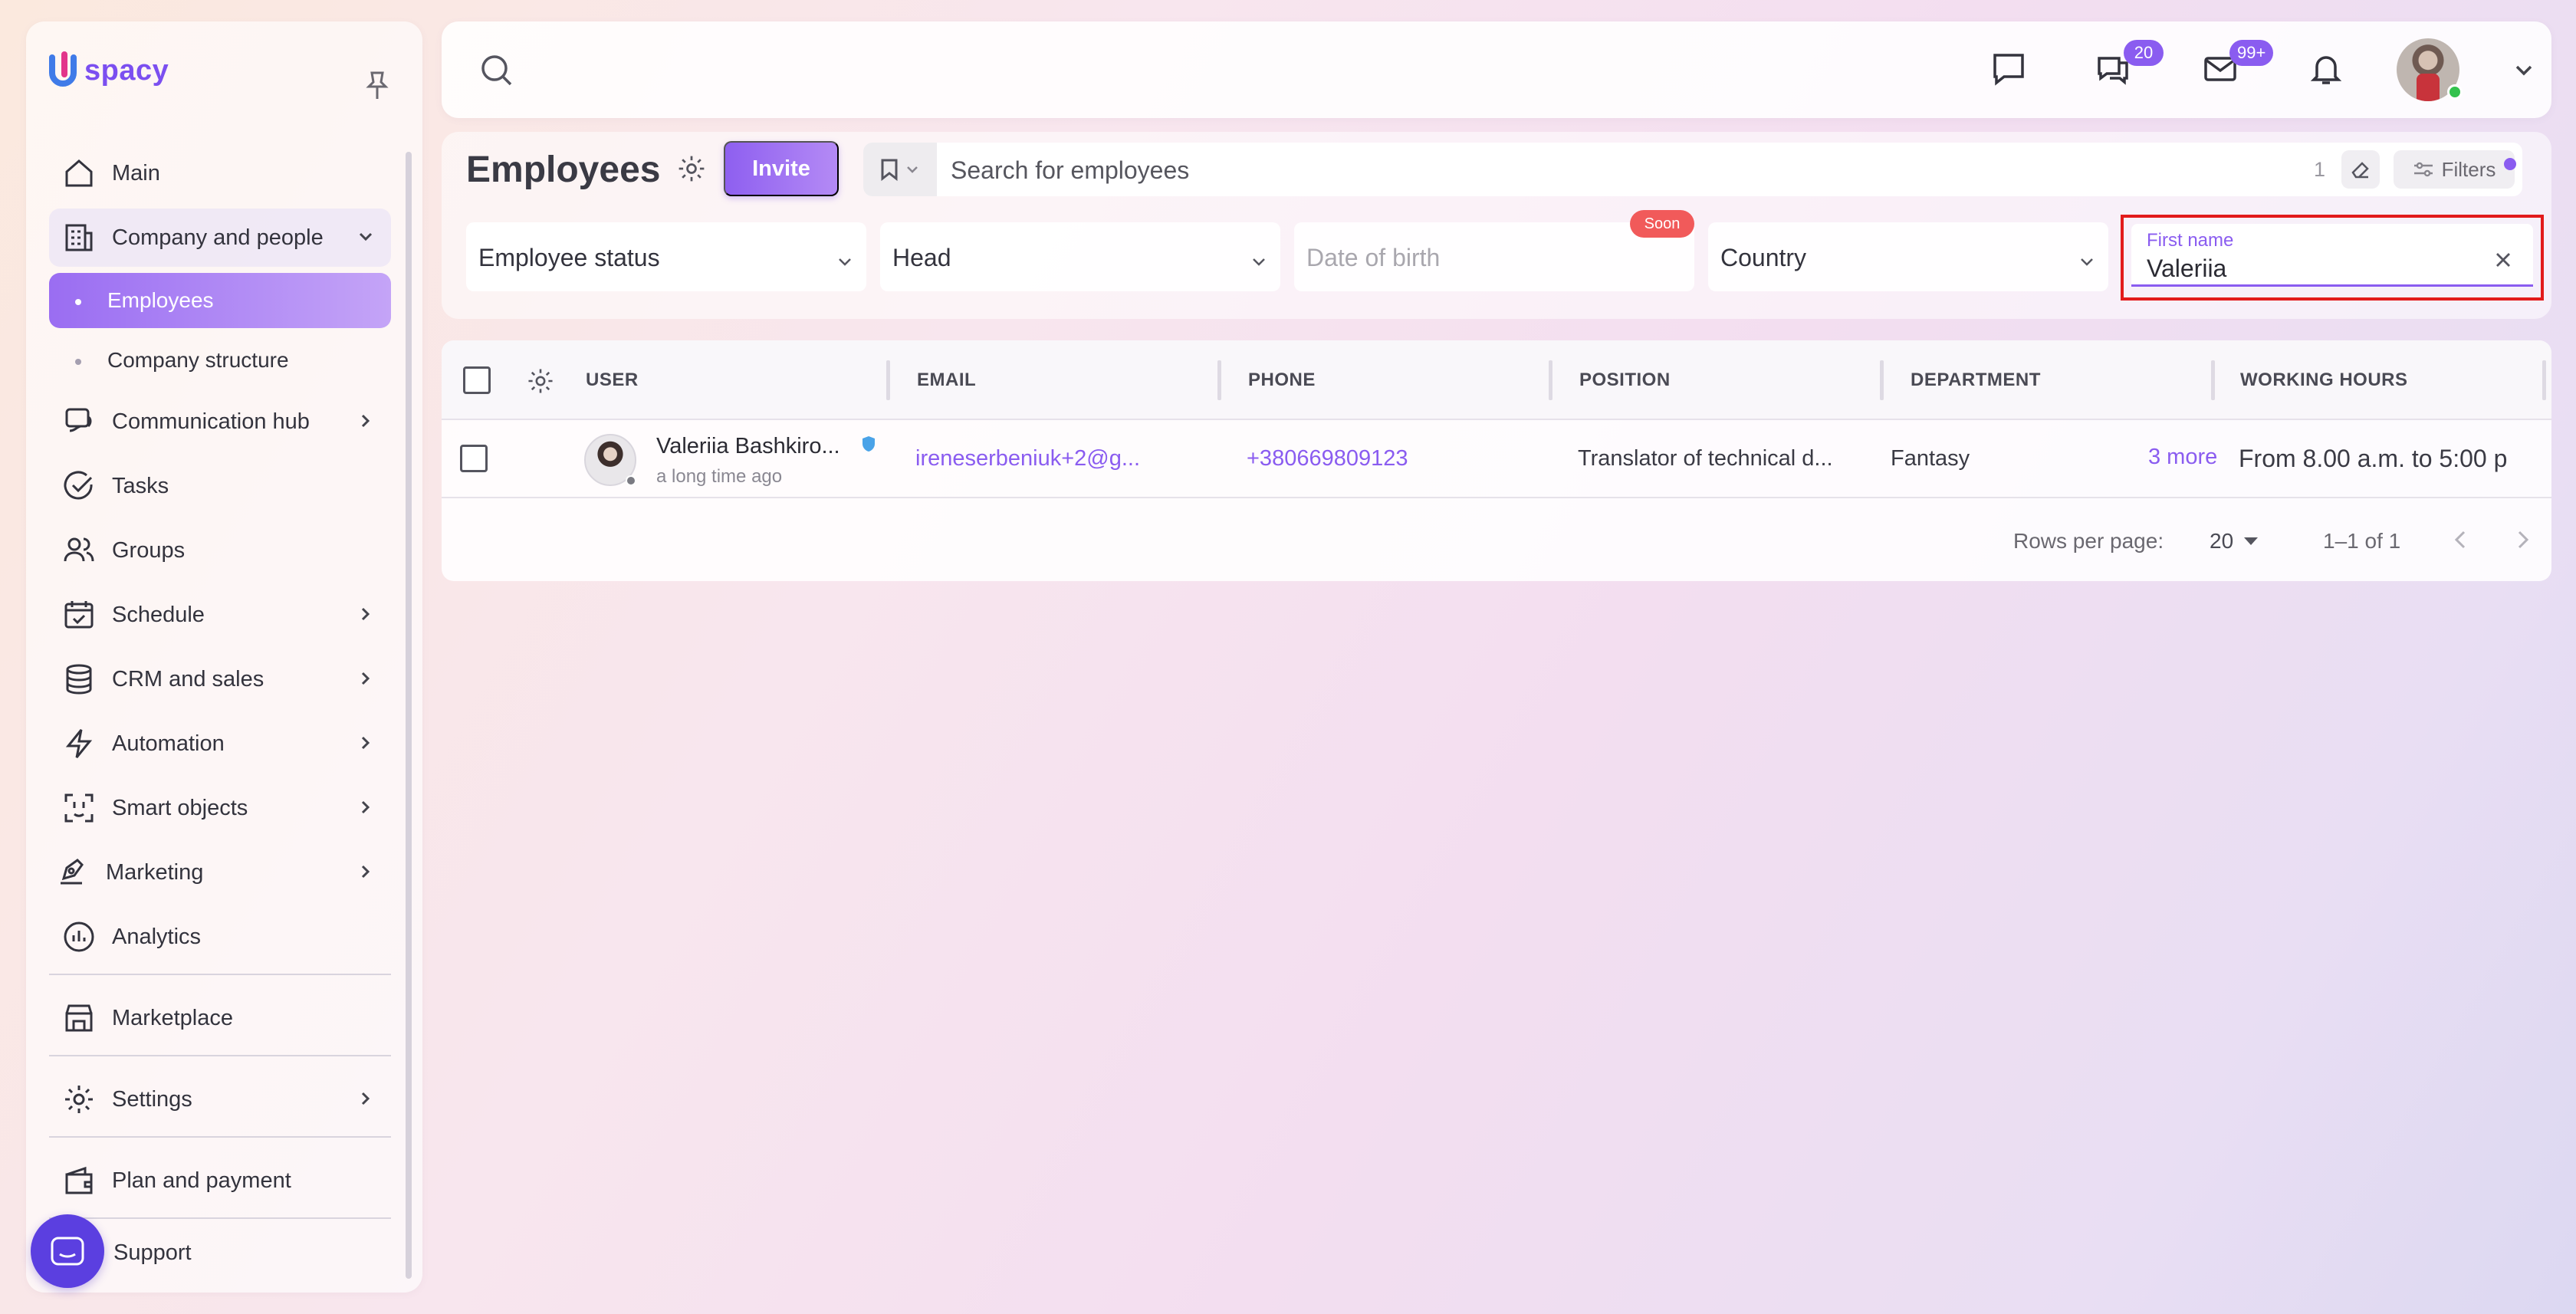 The width and height of the screenshot is (2576, 1314). What do you see at coordinates (220, 1018) in the screenshot?
I see `sidebar-item-marketplace: Marketplace` at bounding box center [220, 1018].